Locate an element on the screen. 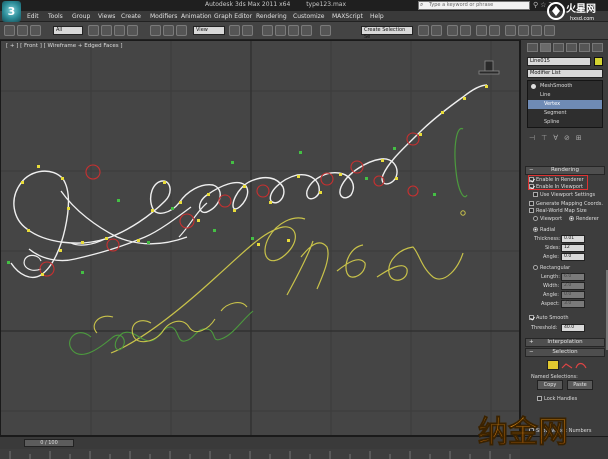 The image size is (608, 459). pin-stack-icon: ⊣ is located at coordinates (535, 138).